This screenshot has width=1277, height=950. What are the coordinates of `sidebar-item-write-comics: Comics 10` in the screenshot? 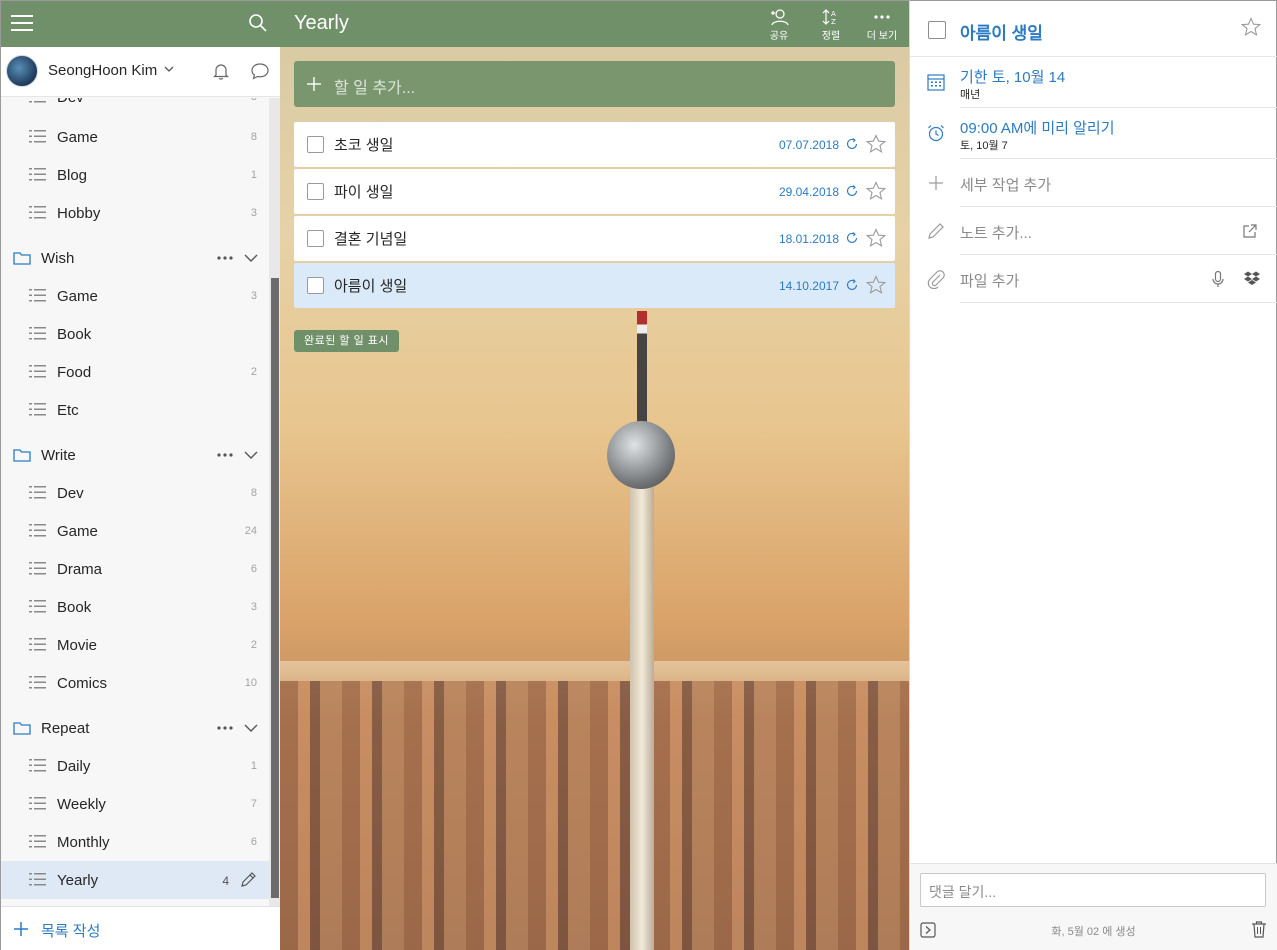 It's located at (135, 683).